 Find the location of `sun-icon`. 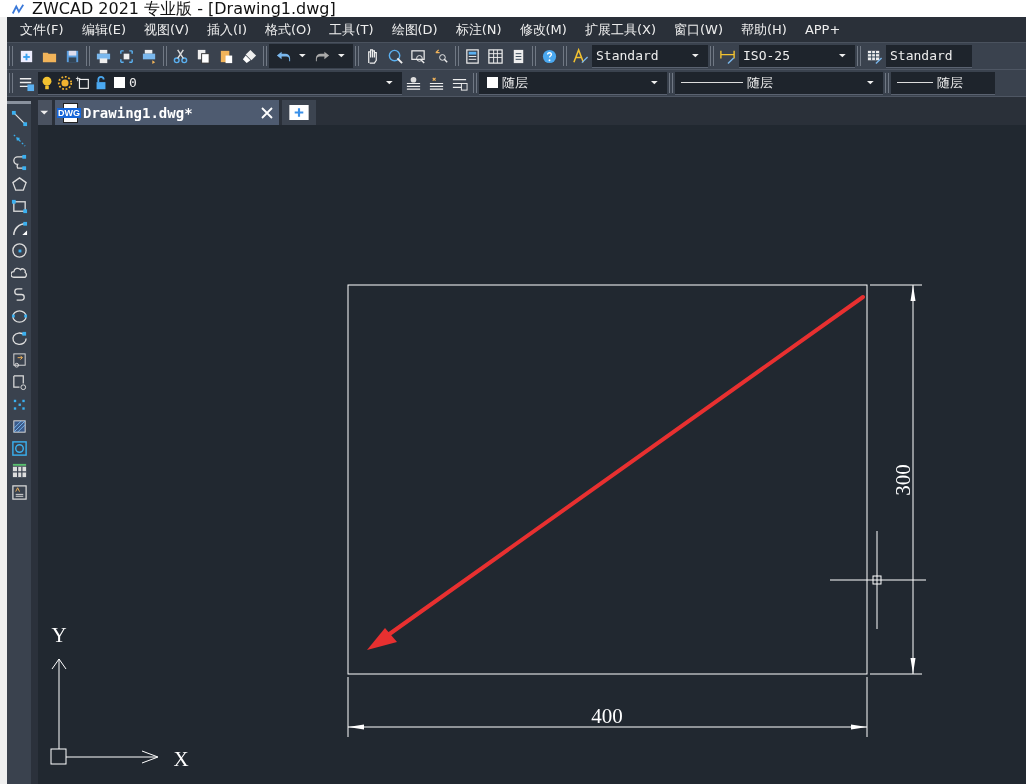

sun-icon is located at coordinates (65, 82).